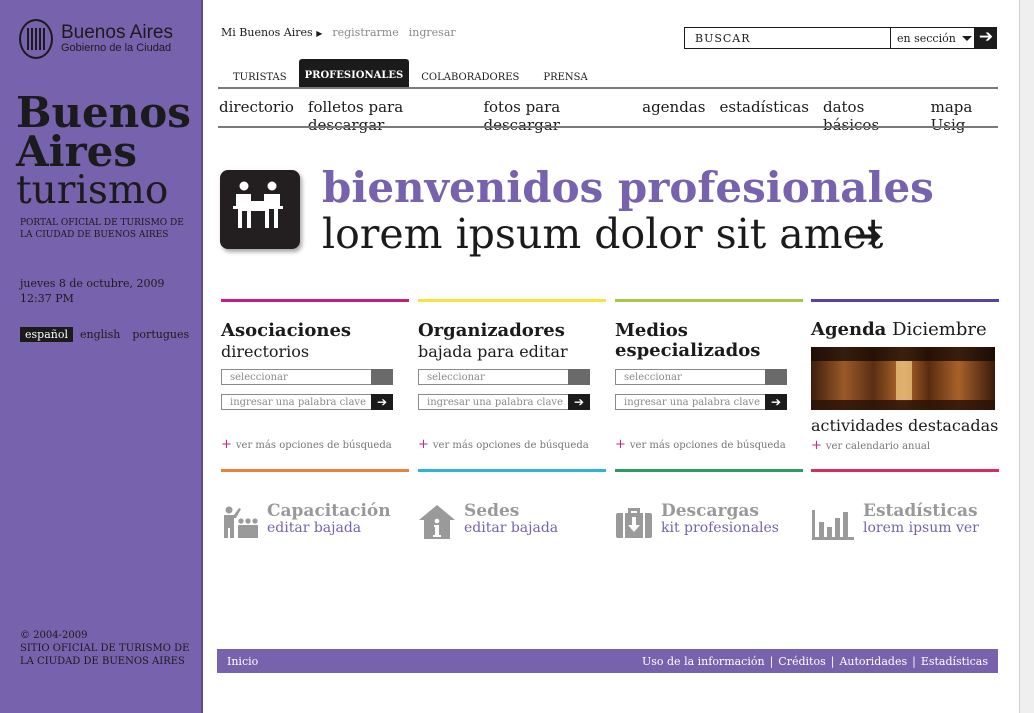 The height and width of the screenshot is (713, 1034). Describe the element at coordinates (92, 190) in the screenshot. I see `brand-line-3: turismo` at that location.